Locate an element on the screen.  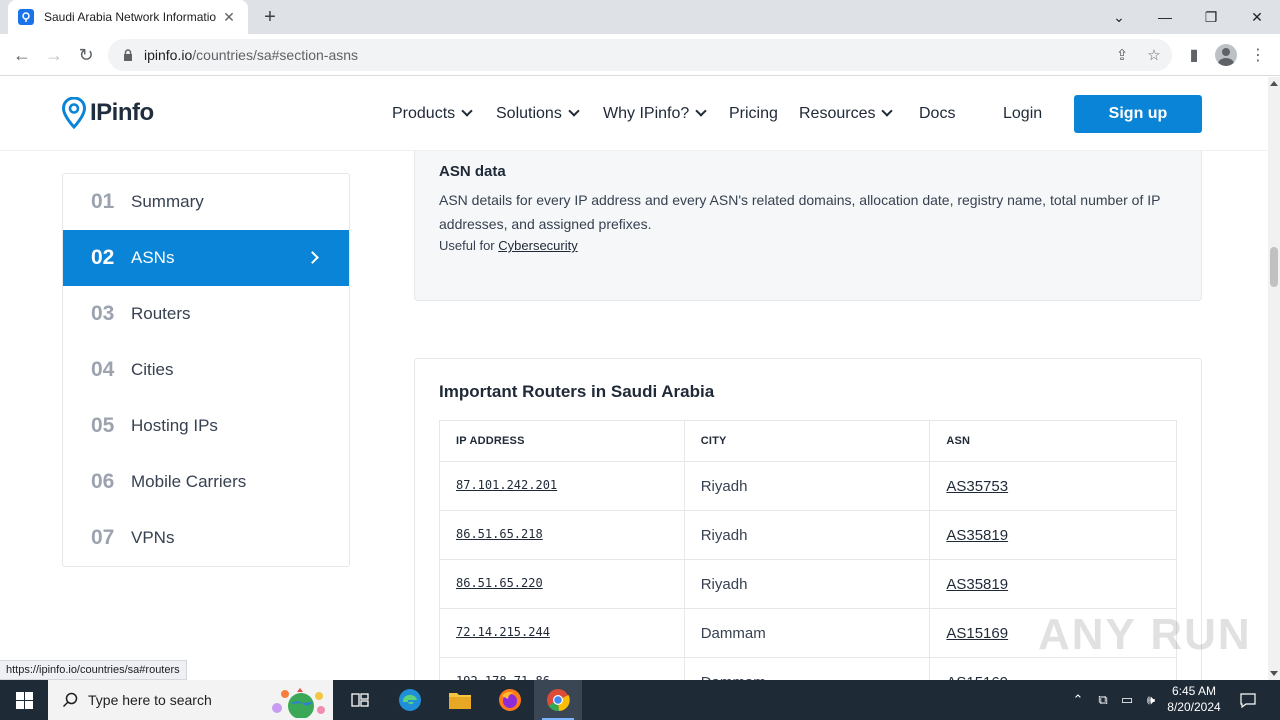
clock-date: 8/20/2024 is located at coordinates (1194, 707).